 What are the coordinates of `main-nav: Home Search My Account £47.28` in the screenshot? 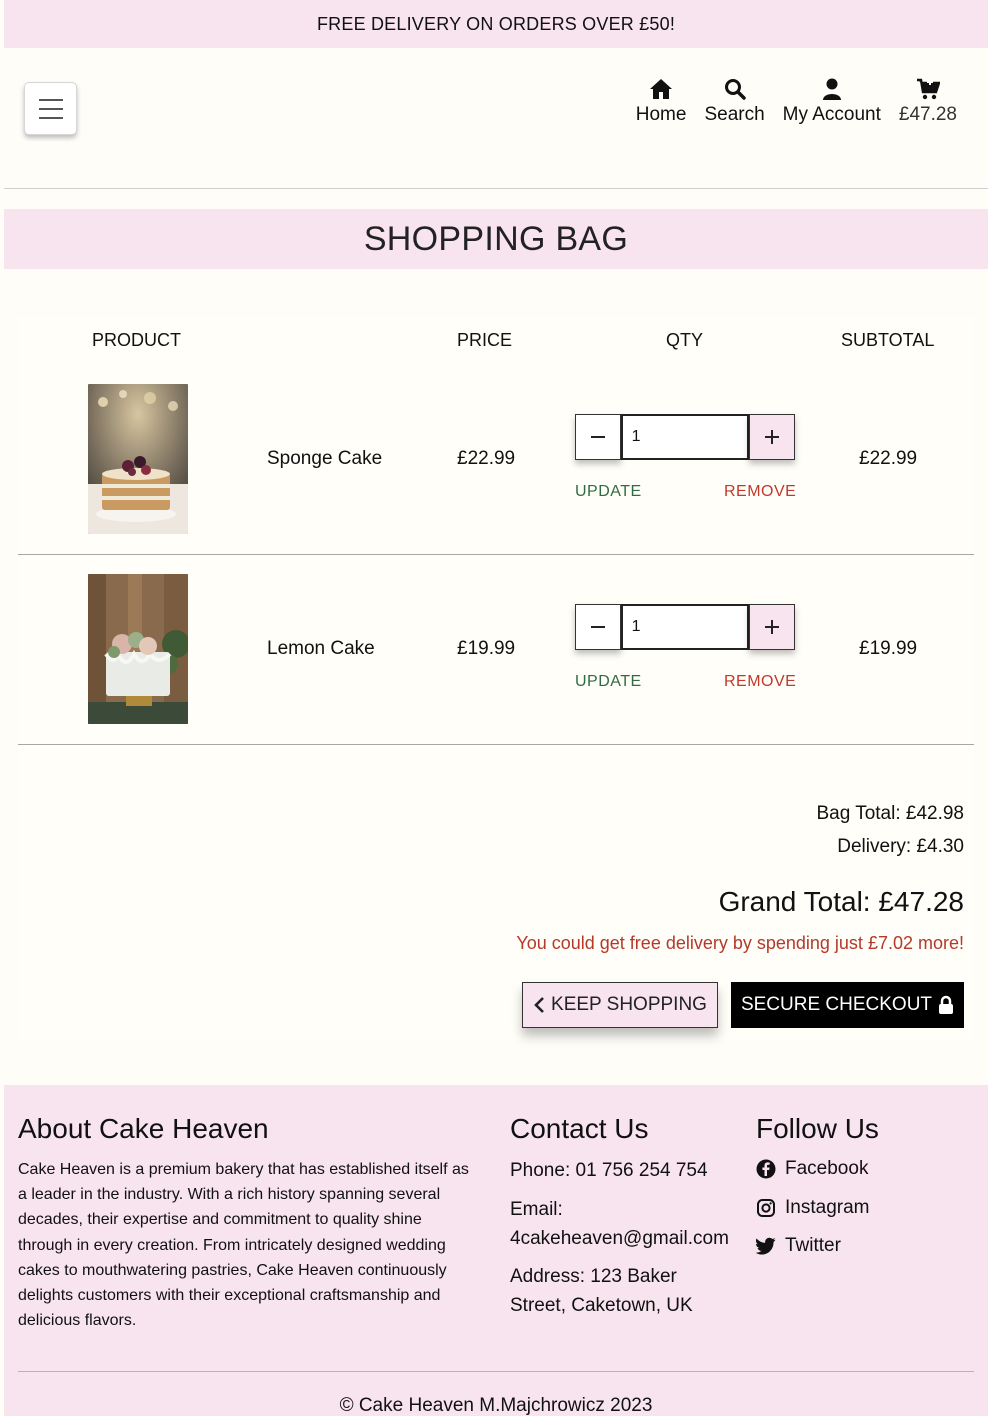 It's located at (796, 100).